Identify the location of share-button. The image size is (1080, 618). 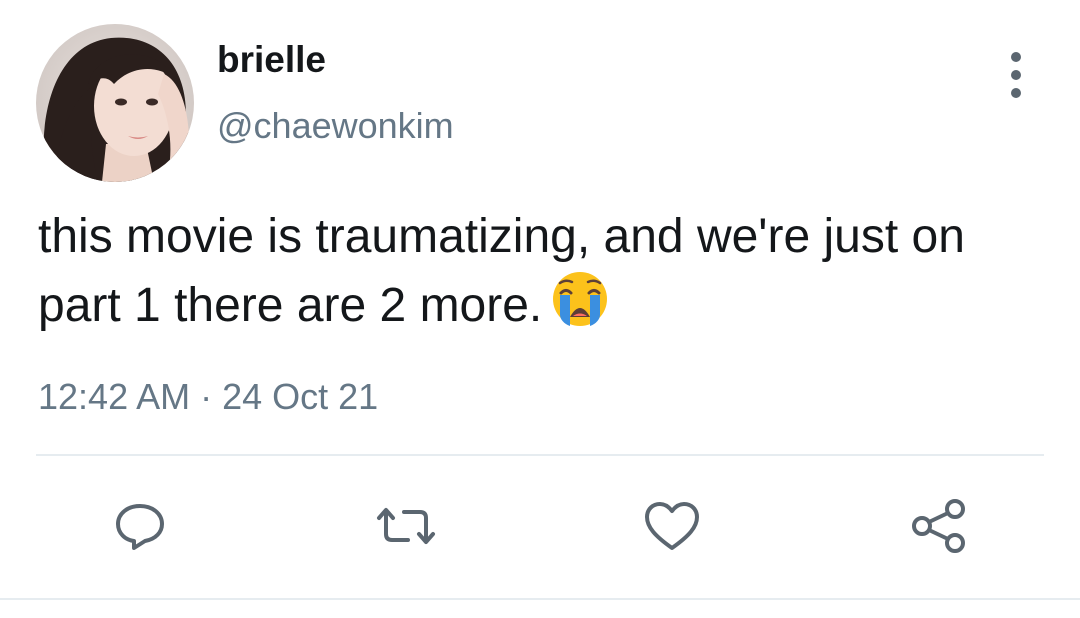
(939, 526).